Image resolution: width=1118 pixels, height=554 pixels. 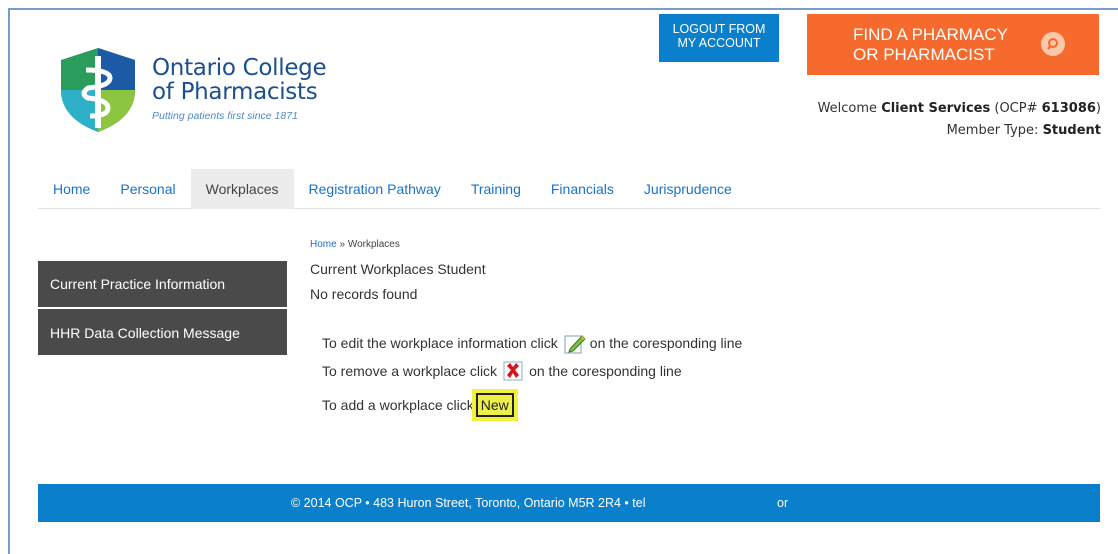 I want to click on breadcrumb-home: Home, so click(x=323, y=244).